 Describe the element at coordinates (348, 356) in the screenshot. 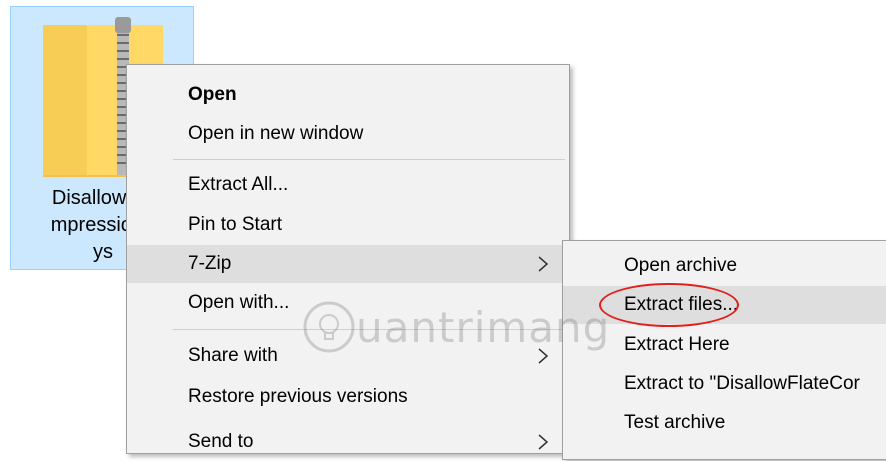

I see `menu-item-share-with: Share with` at that location.